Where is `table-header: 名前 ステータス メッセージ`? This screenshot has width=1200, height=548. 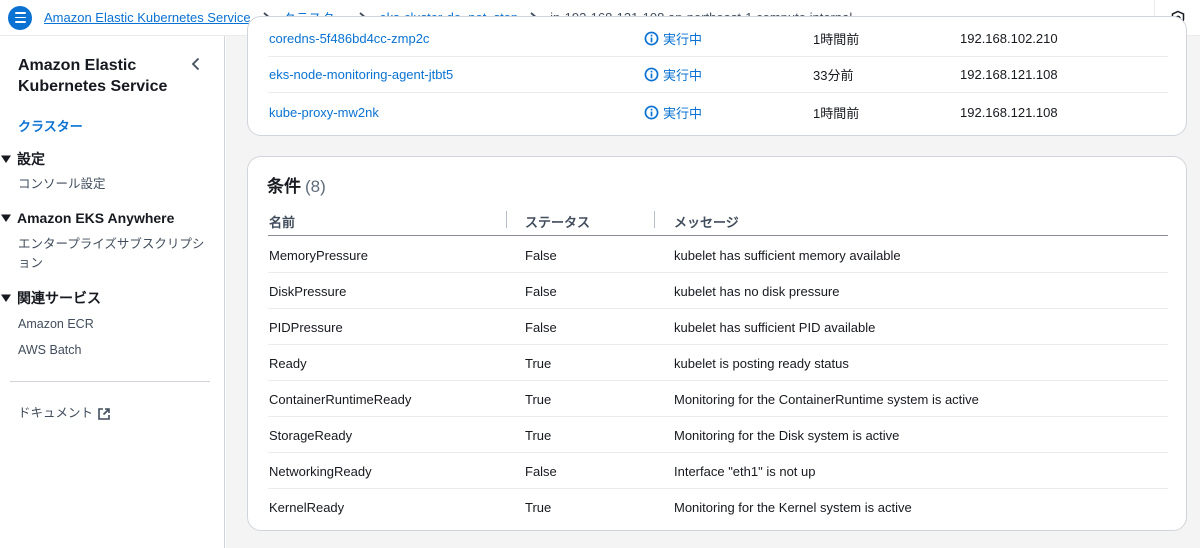
table-header: 名前 ステータス メッセージ is located at coordinates (718, 220).